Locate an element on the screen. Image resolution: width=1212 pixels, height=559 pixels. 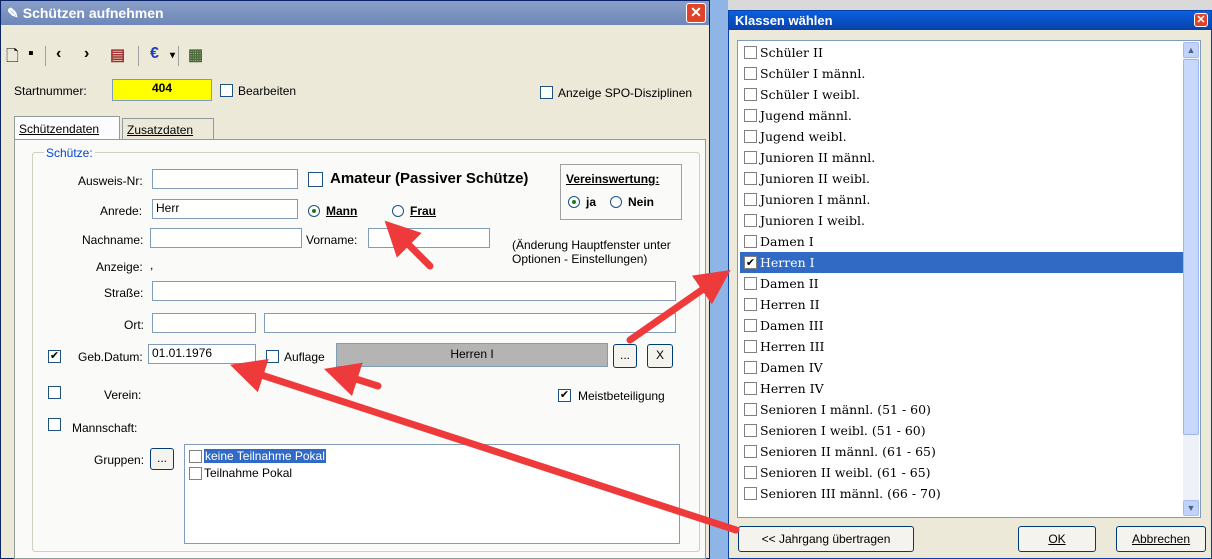
arrow-to-herren-i is located at coordinates (678, 307).